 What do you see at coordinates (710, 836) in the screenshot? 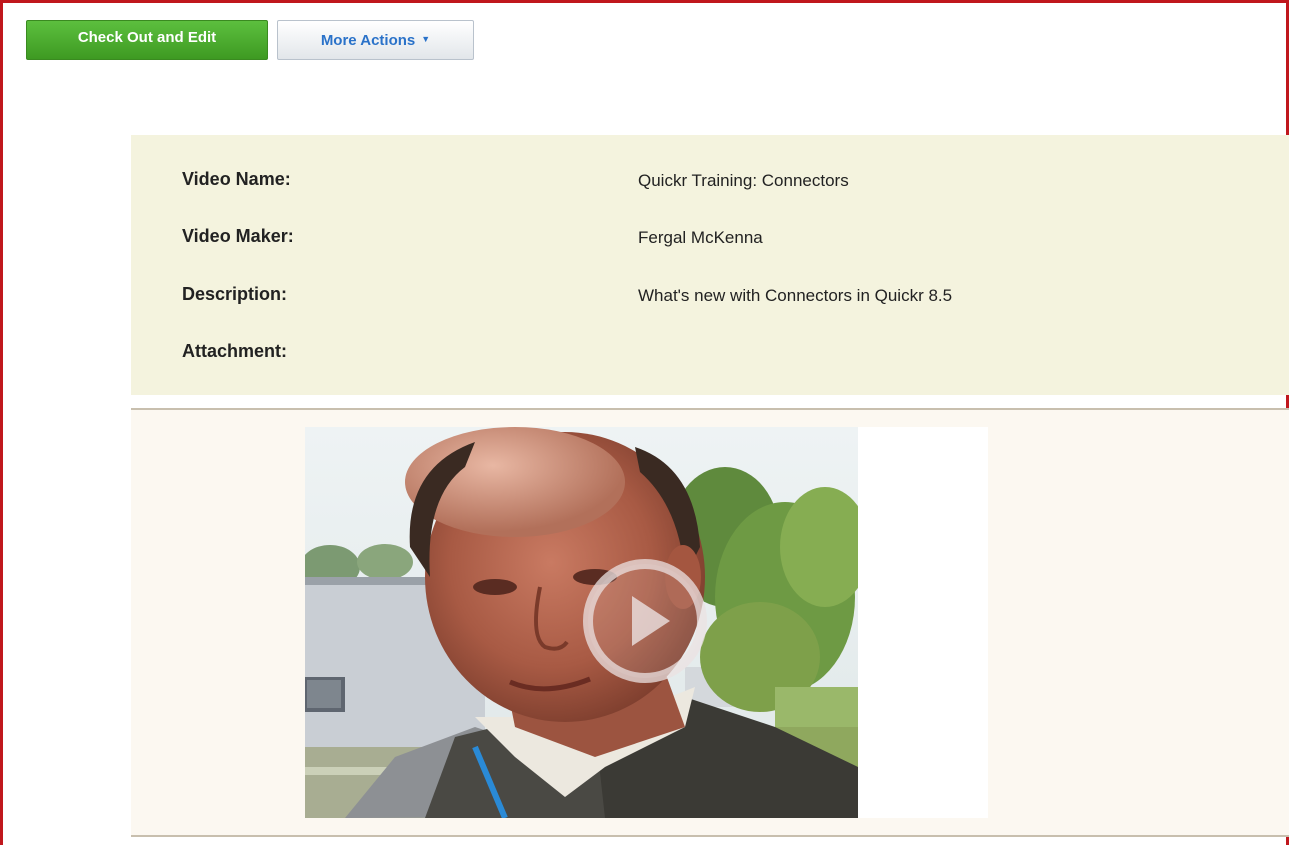
I see `section-divider` at bounding box center [710, 836].